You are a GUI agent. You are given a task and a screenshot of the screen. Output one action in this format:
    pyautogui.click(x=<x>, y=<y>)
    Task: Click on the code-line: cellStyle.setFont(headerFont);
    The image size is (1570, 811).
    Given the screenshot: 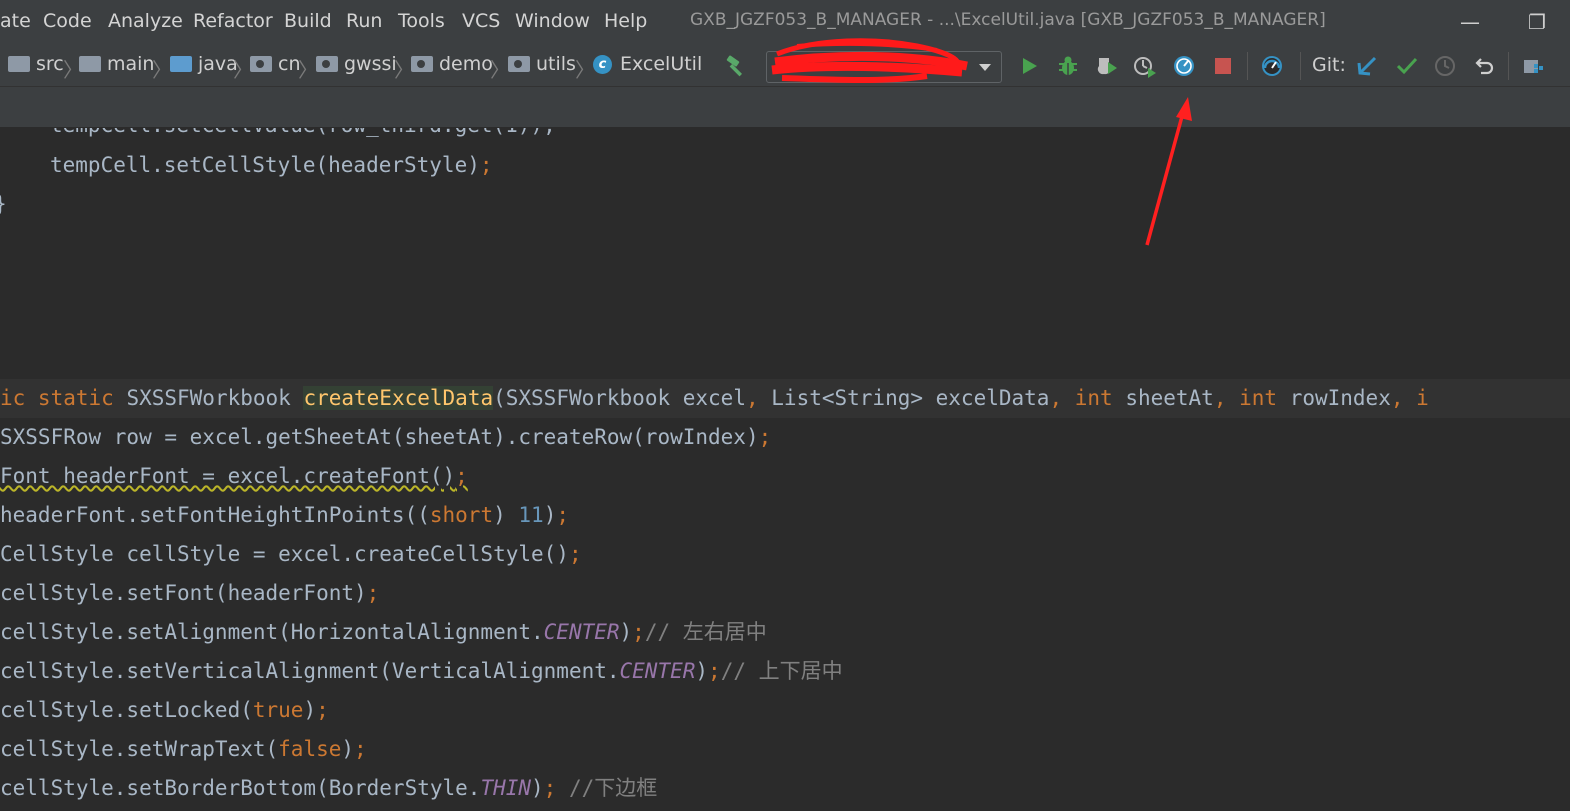 What is the action you would take?
    pyautogui.click(x=190, y=593)
    